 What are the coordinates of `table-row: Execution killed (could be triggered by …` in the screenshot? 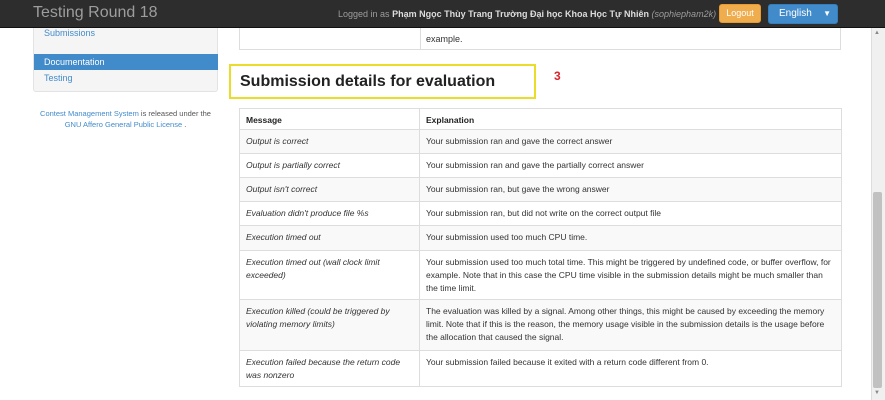 It's located at (540, 325).